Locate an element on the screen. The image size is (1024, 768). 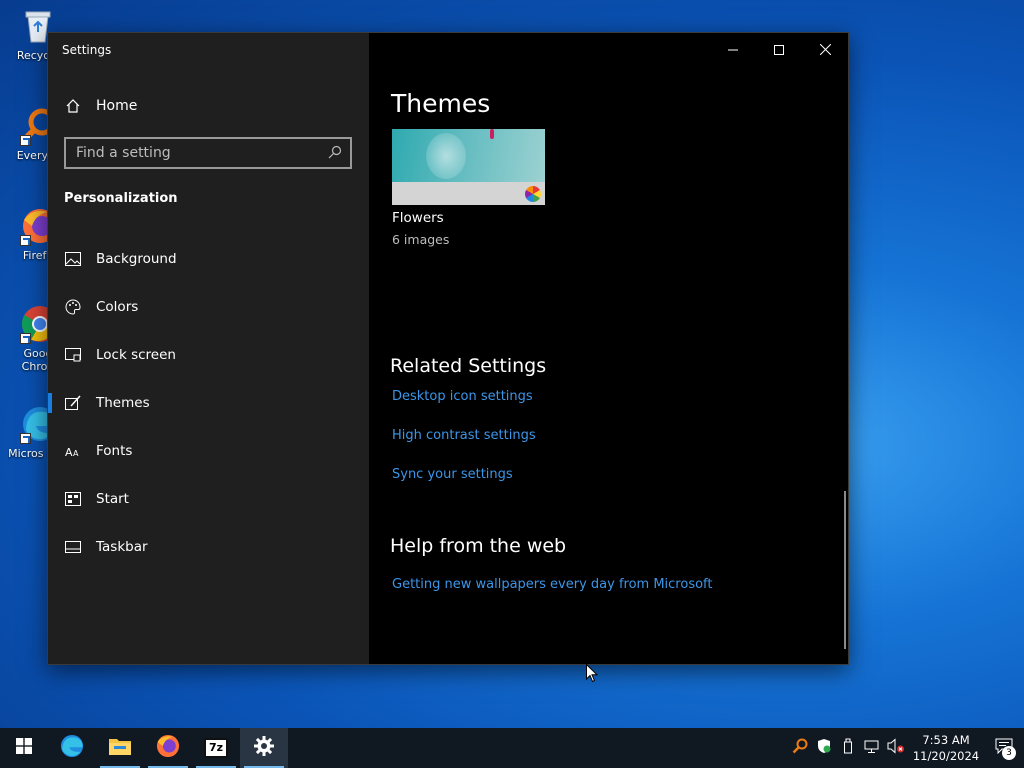
volume-muted-icon is located at coordinates (896, 748).